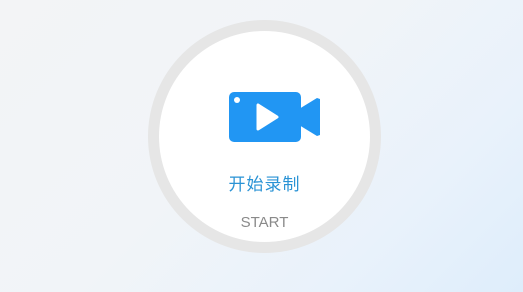 The image size is (523, 292). I want to click on video-camera-icon, so click(274, 117).